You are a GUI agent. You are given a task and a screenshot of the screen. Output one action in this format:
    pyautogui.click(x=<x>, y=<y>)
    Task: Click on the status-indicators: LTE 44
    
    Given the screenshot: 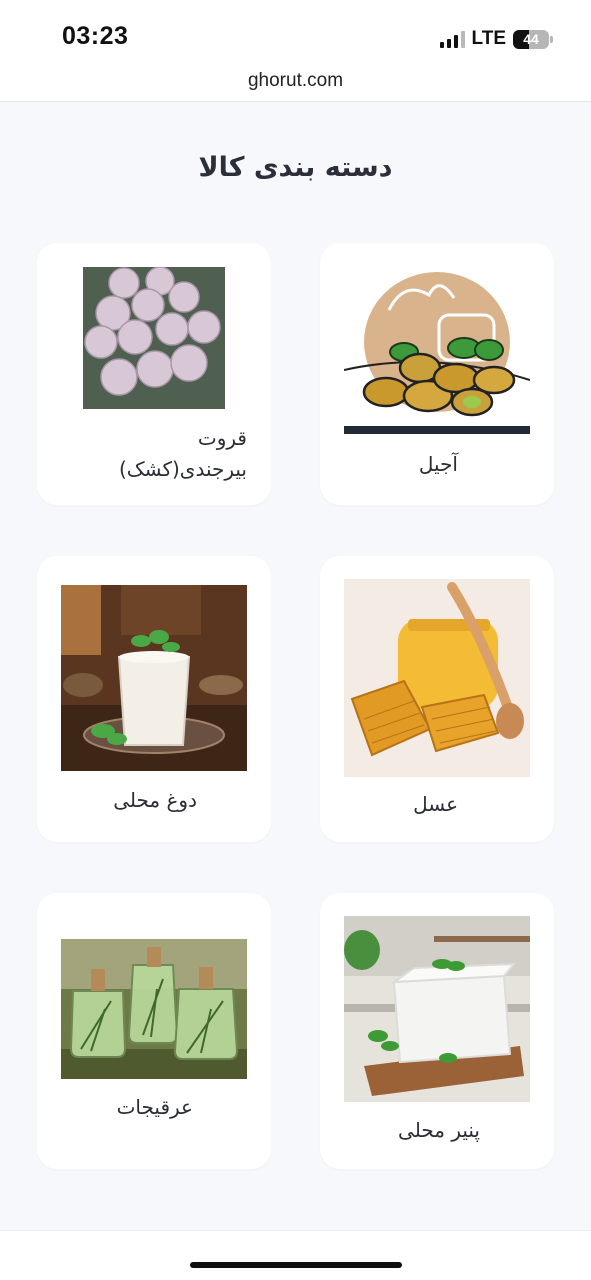 What is the action you would take?
    pyautogui.click(x=496, y=39)
    